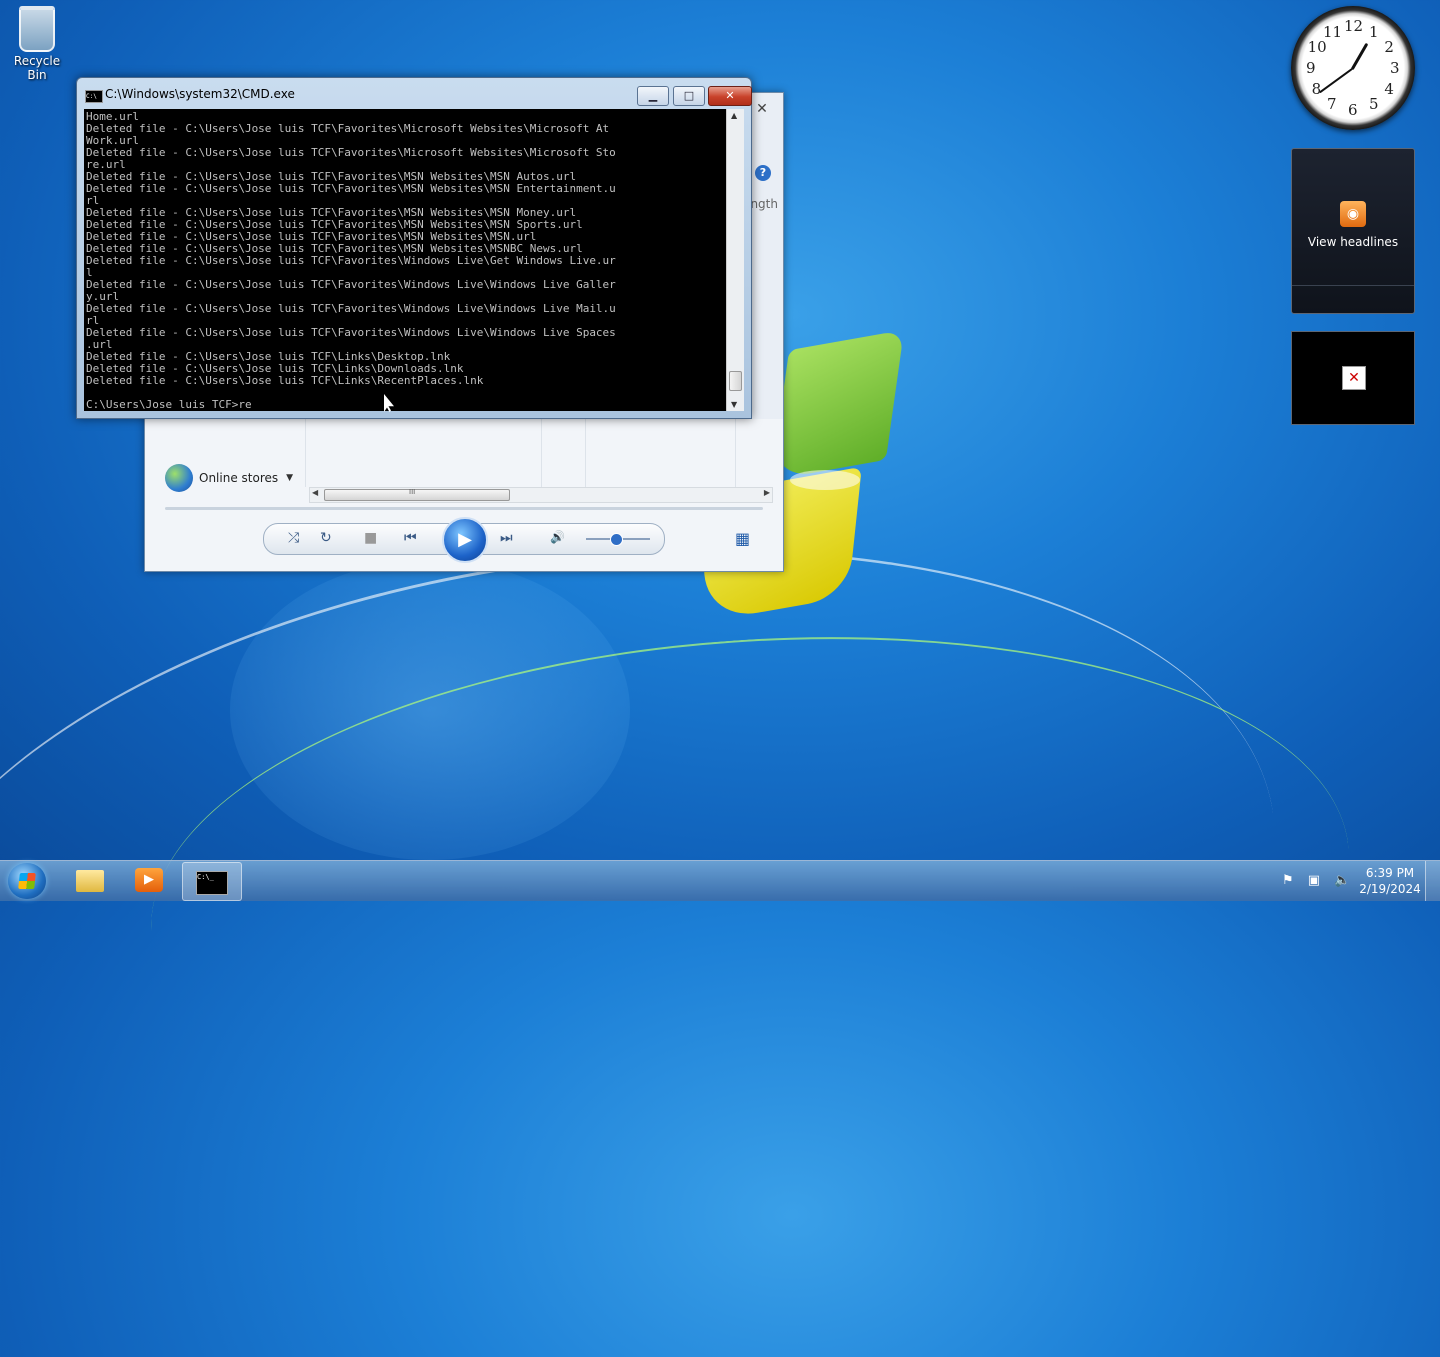  Describe the element at coordinates (1395, 68) in the screenshot. I see `clock-number: 3` at that location.